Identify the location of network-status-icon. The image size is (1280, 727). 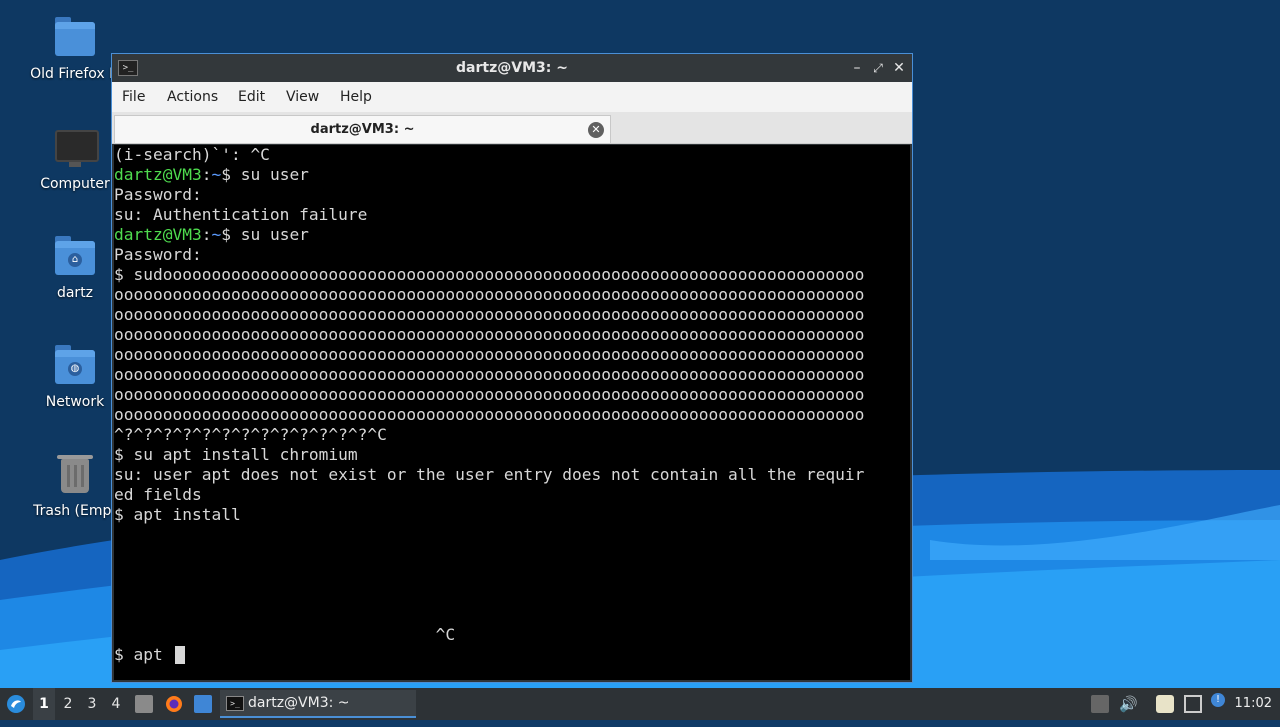
(1193, 704).